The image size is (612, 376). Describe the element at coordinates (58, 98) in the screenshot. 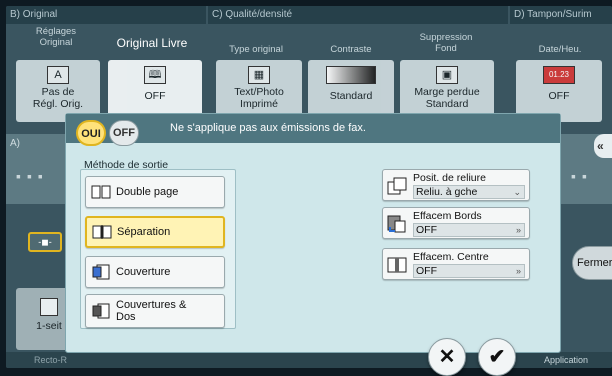

I see `tile-pas-de-label: Pas de Régl. Orig.` at that location.